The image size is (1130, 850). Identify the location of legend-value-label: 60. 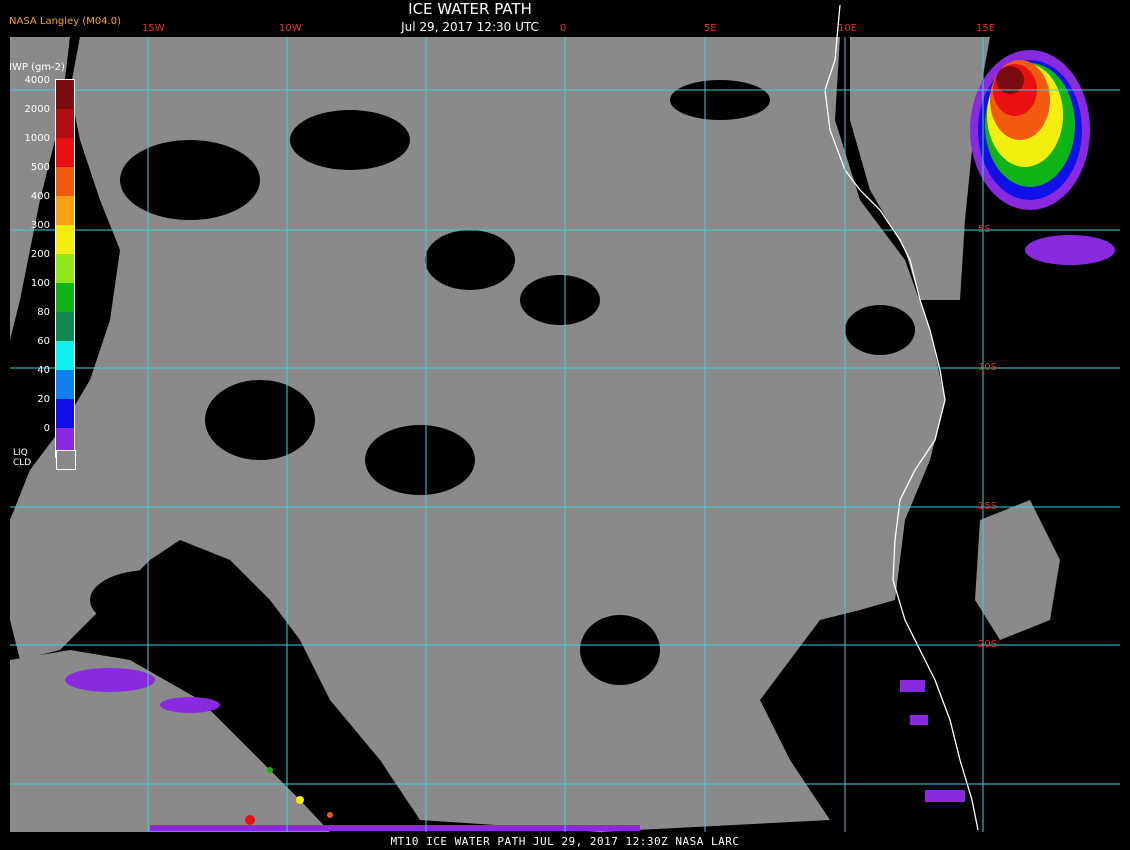
(43, 341).